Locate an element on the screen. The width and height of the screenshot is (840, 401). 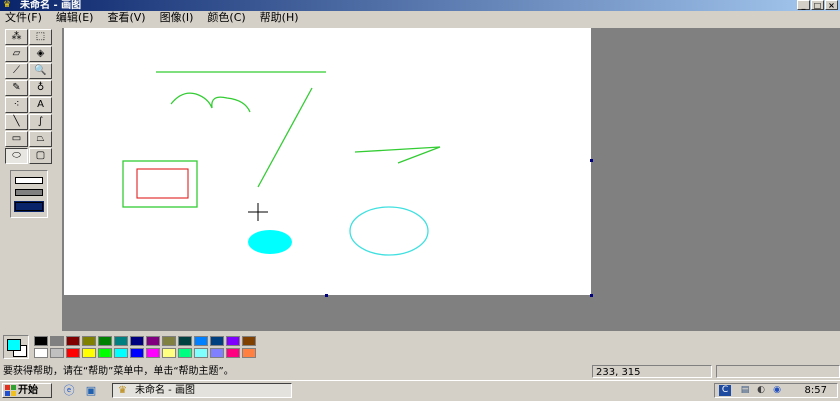
tool-select: ⬚ is located at coordinates (40, 37).